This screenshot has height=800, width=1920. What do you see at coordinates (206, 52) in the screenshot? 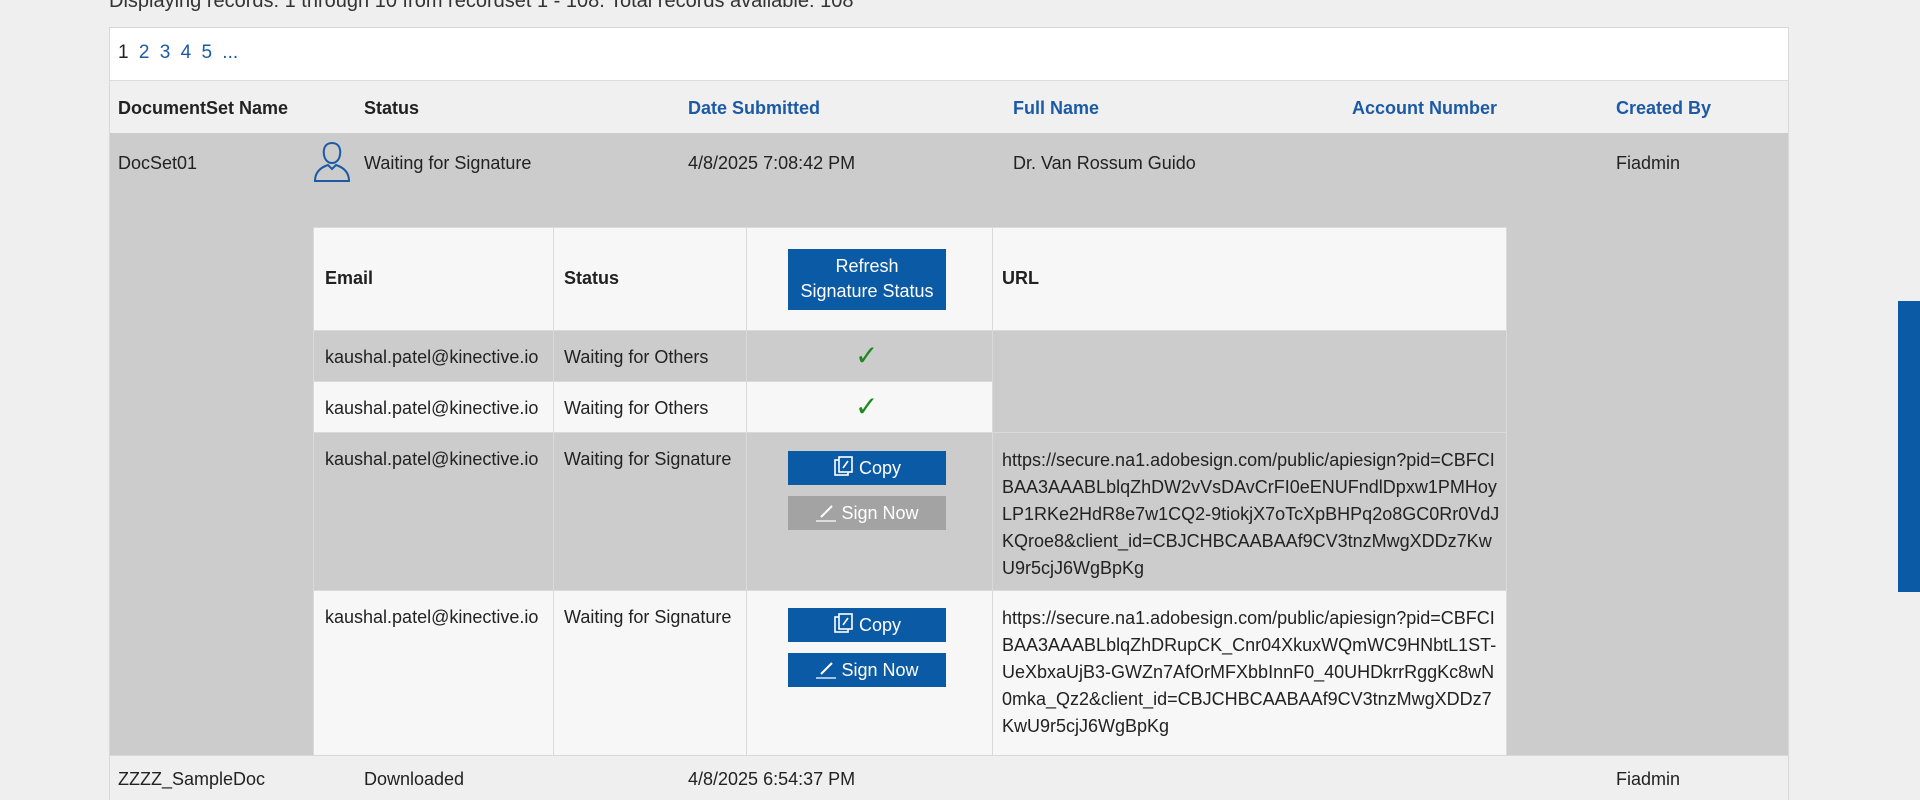
I see `page-link-5: 5` at bounding box center [206, 52].